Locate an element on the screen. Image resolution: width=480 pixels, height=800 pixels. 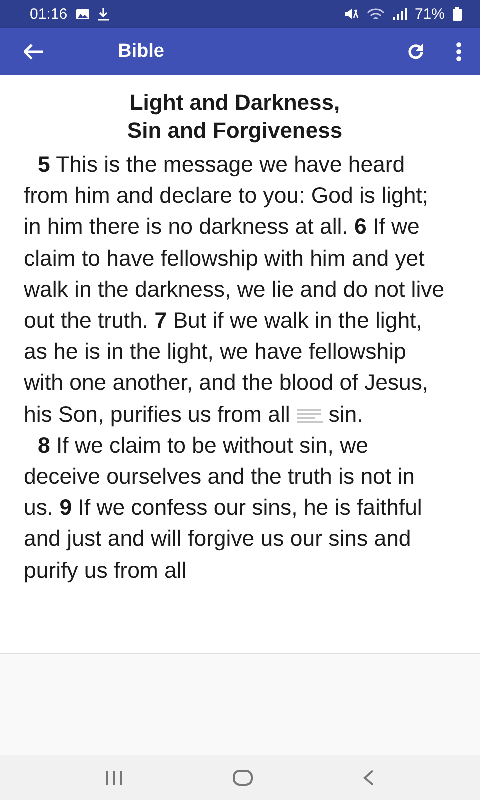
image-icon is located at coordinates (83, 14).